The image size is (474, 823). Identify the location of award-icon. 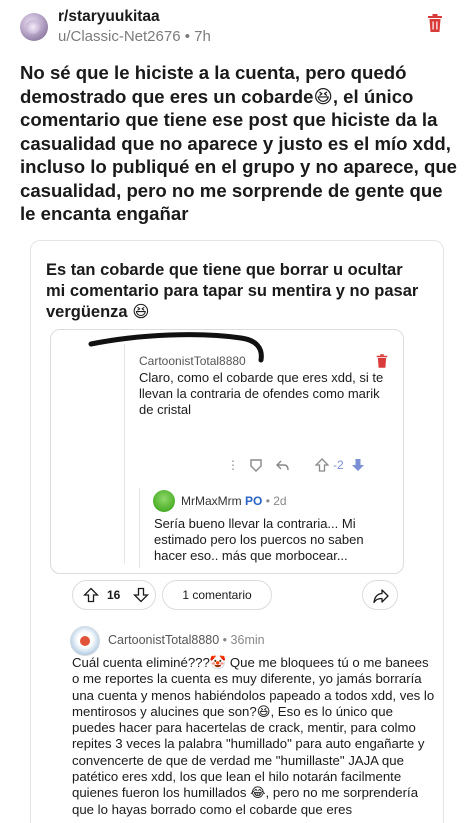
(256, 465).